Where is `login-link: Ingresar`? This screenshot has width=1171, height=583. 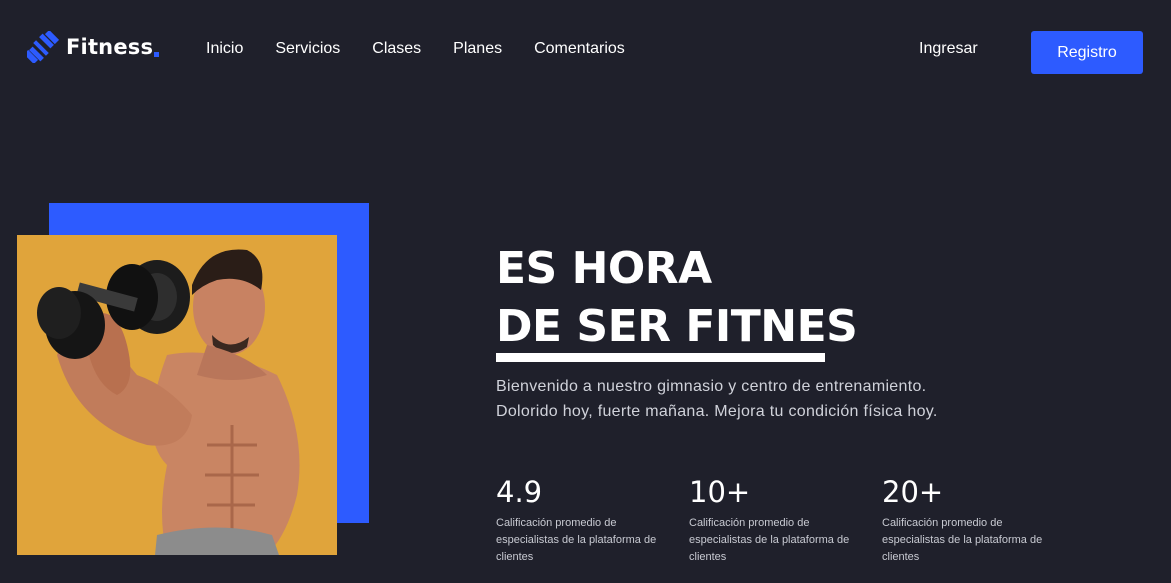
login-link: Ingresar is located at coordinates (948, 49).